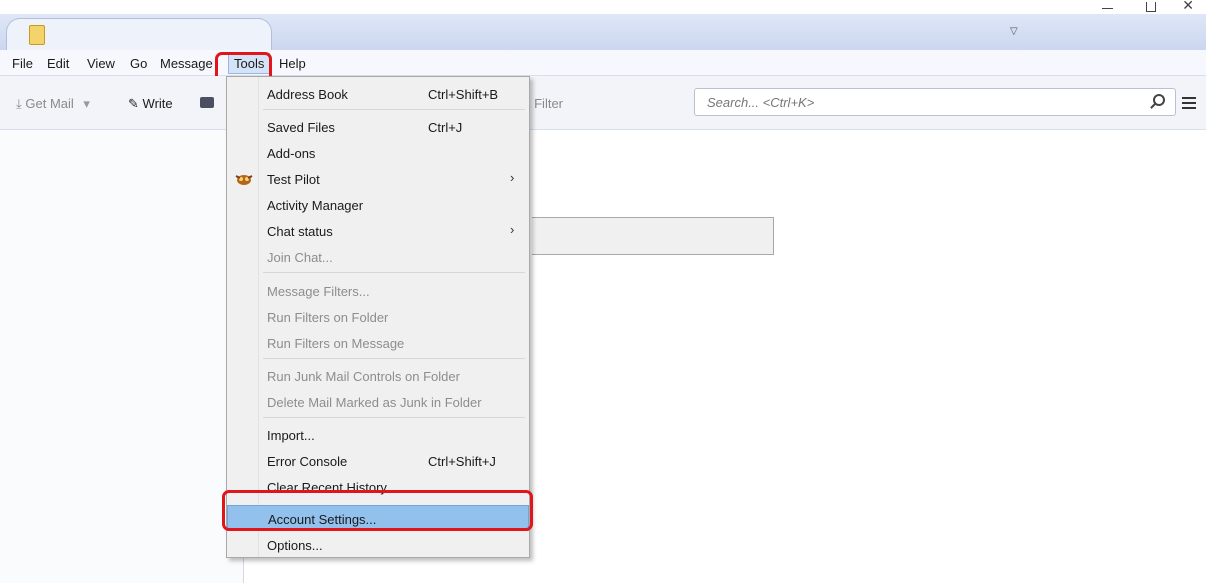 The image size is (1206, 583). I want to click on folder-icon, so click(37, 35).